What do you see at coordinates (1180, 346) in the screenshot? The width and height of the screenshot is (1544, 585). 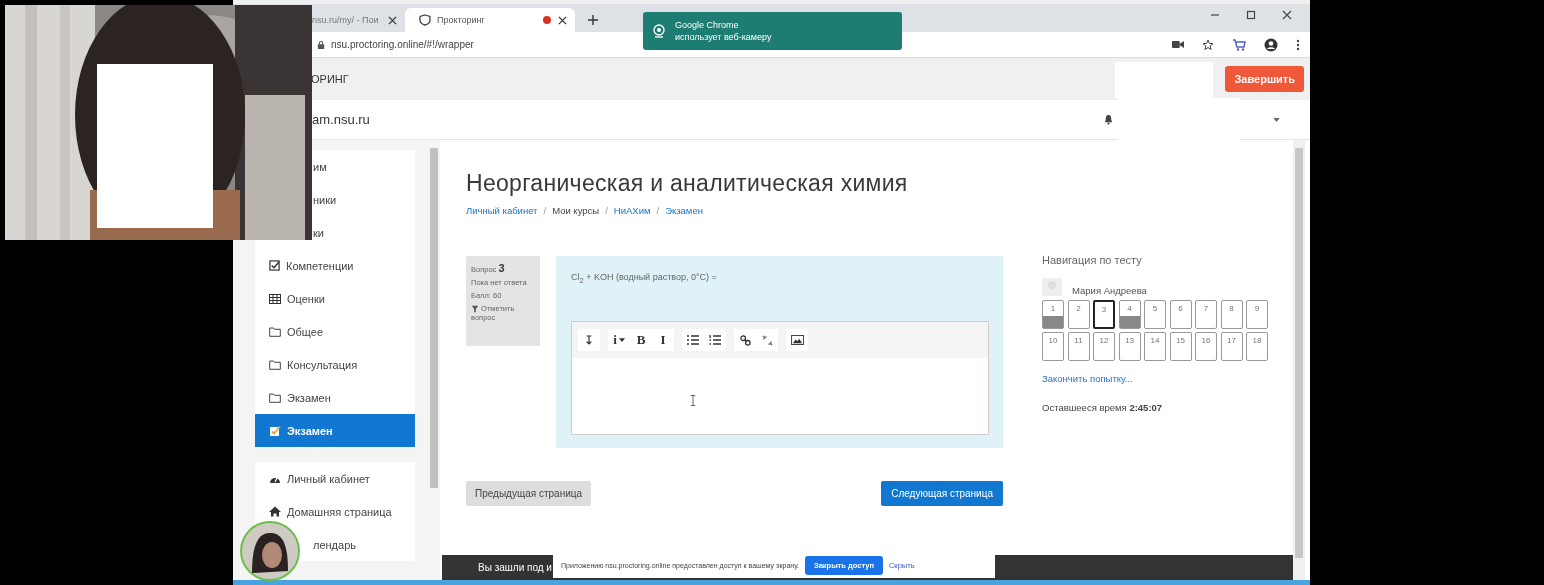 I see `question-nav-button: 15` at bounding box center [1180, 346].